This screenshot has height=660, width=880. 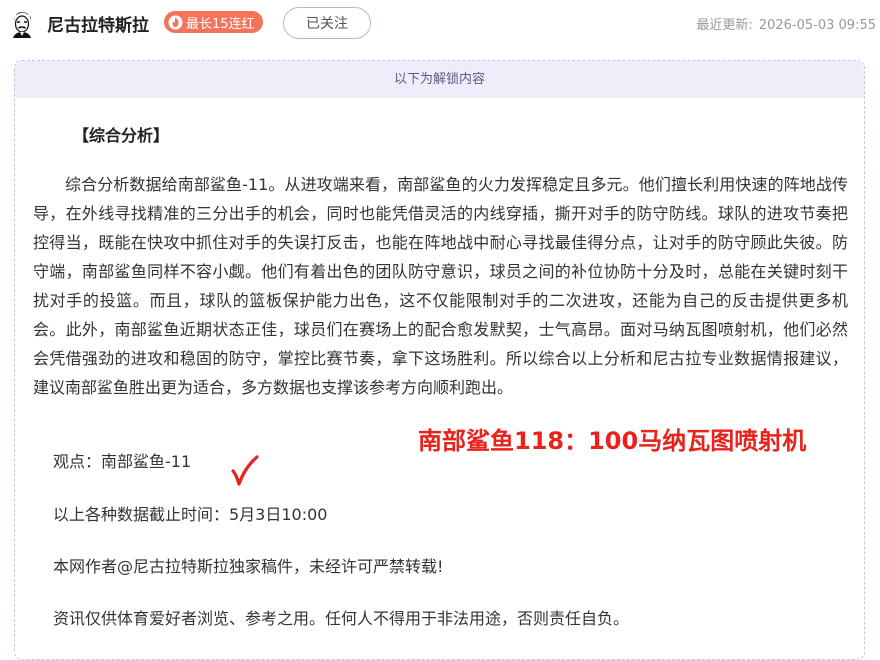 I want to click on section-title: 【综合分析】, so click(x=121, y=135).